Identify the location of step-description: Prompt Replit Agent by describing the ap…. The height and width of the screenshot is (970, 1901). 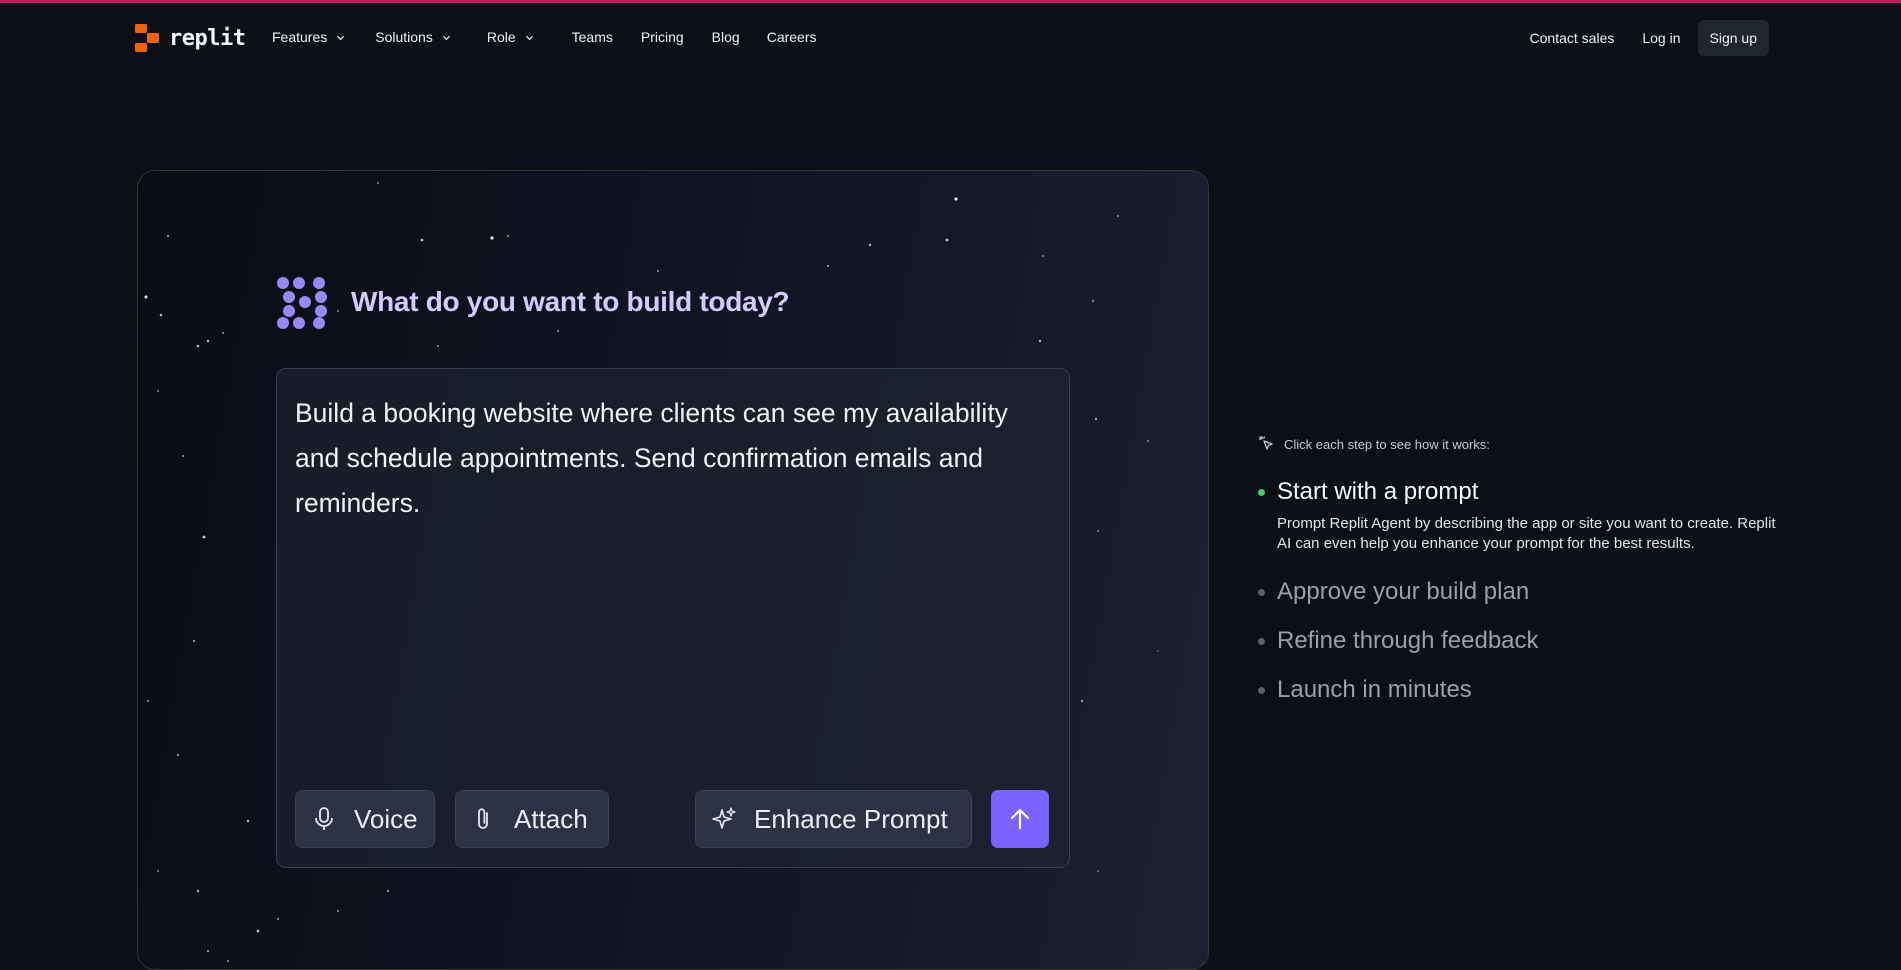
(1526, 533).